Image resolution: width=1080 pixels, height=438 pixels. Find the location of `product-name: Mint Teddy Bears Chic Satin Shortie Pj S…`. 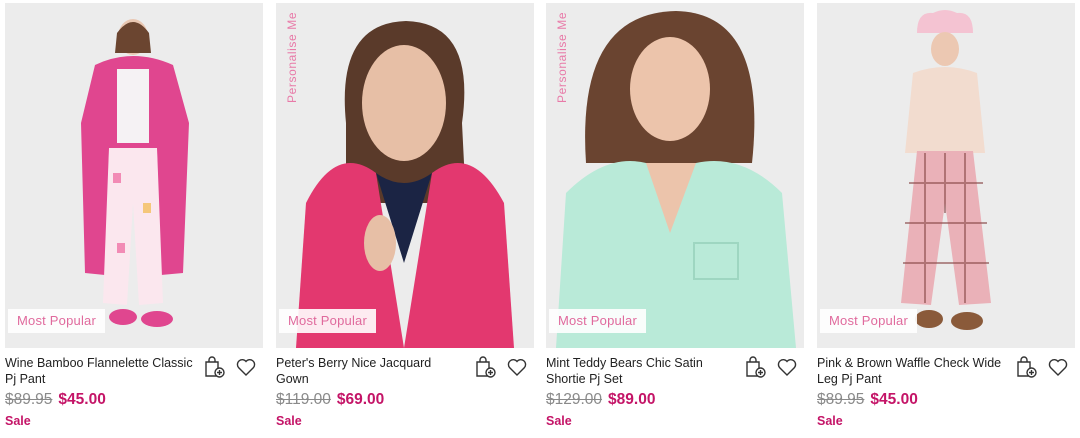

product-name: Mint Teddy Bears Chic Satin Shortie Pj S… is located at coordinates (641, 371).